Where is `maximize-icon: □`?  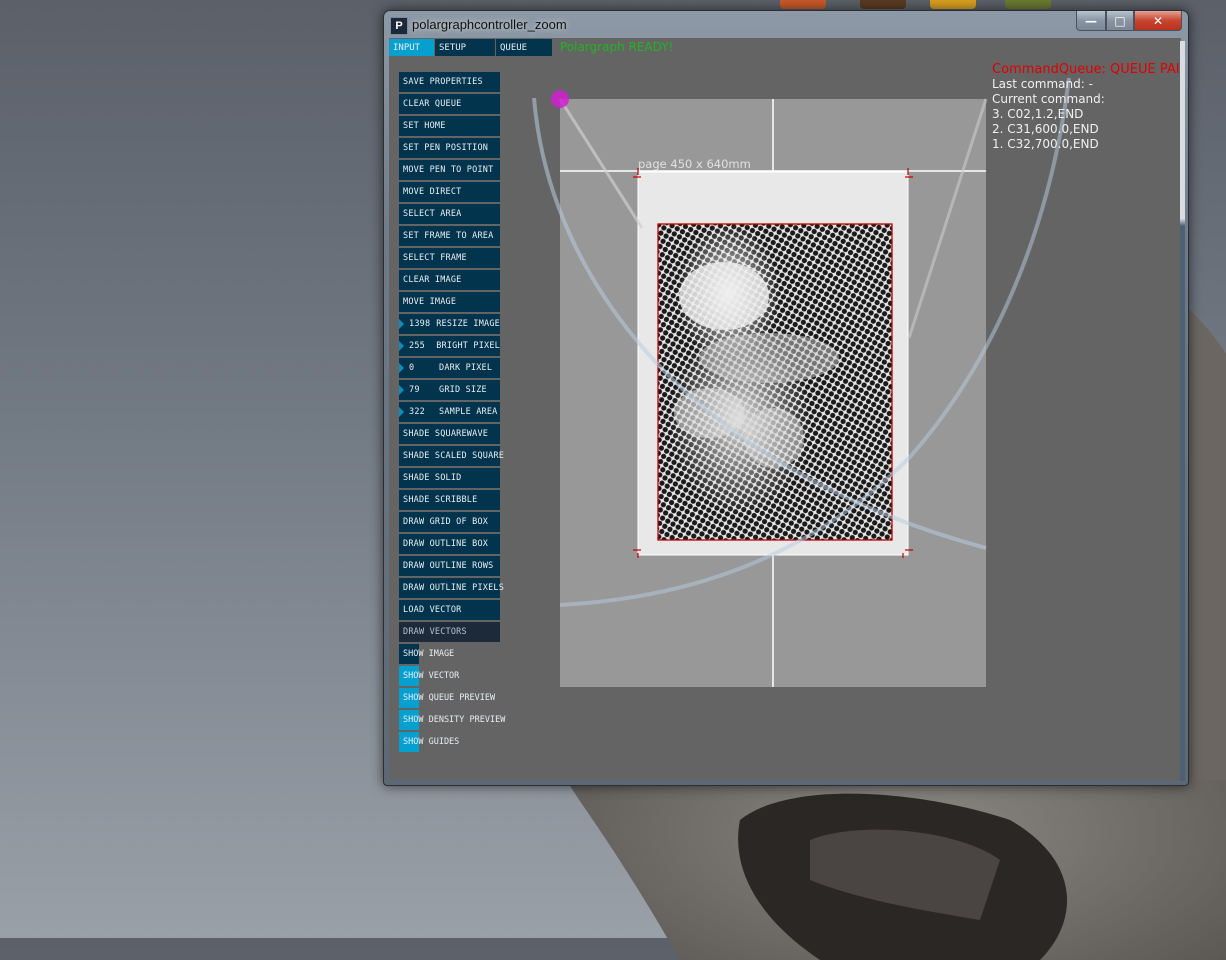 maximize-icon: □ is located at coordinates (1120, 20).